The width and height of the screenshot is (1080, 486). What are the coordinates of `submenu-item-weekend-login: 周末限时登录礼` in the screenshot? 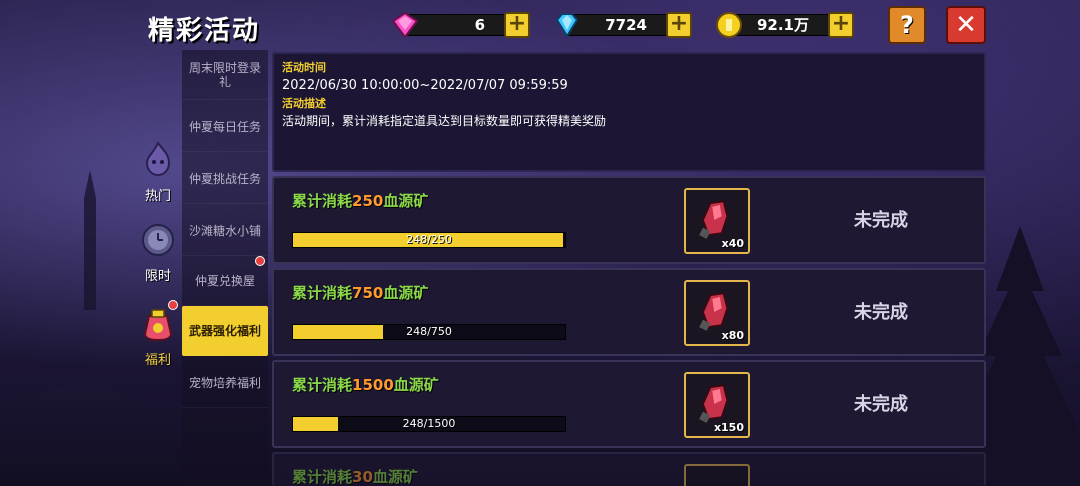 It's located at (225, 75).